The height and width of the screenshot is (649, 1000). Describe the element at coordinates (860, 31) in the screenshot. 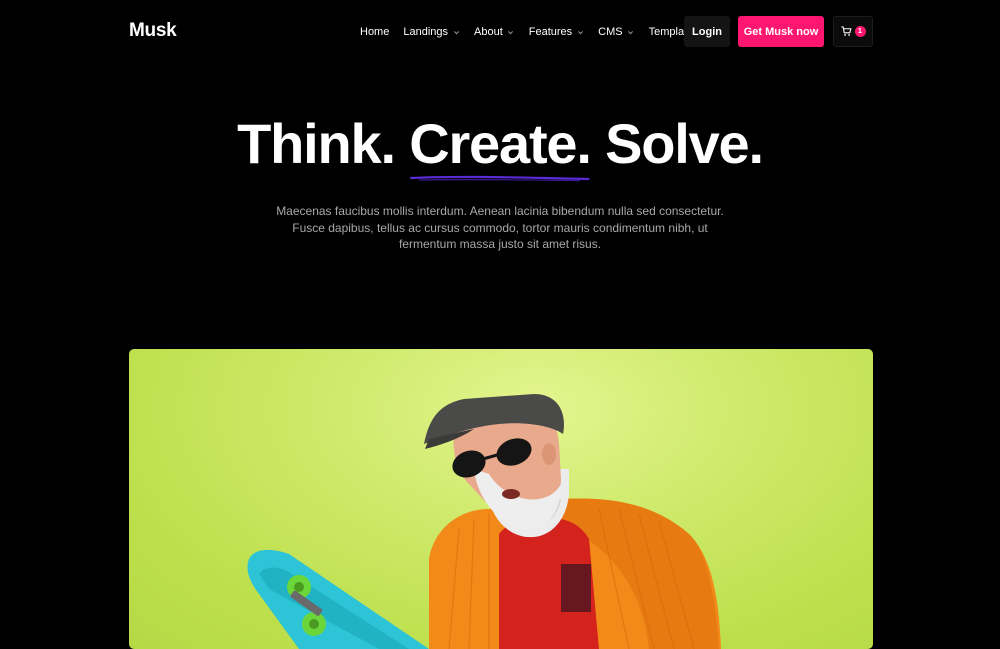

I see `cart-count-badge: 1` at that location.